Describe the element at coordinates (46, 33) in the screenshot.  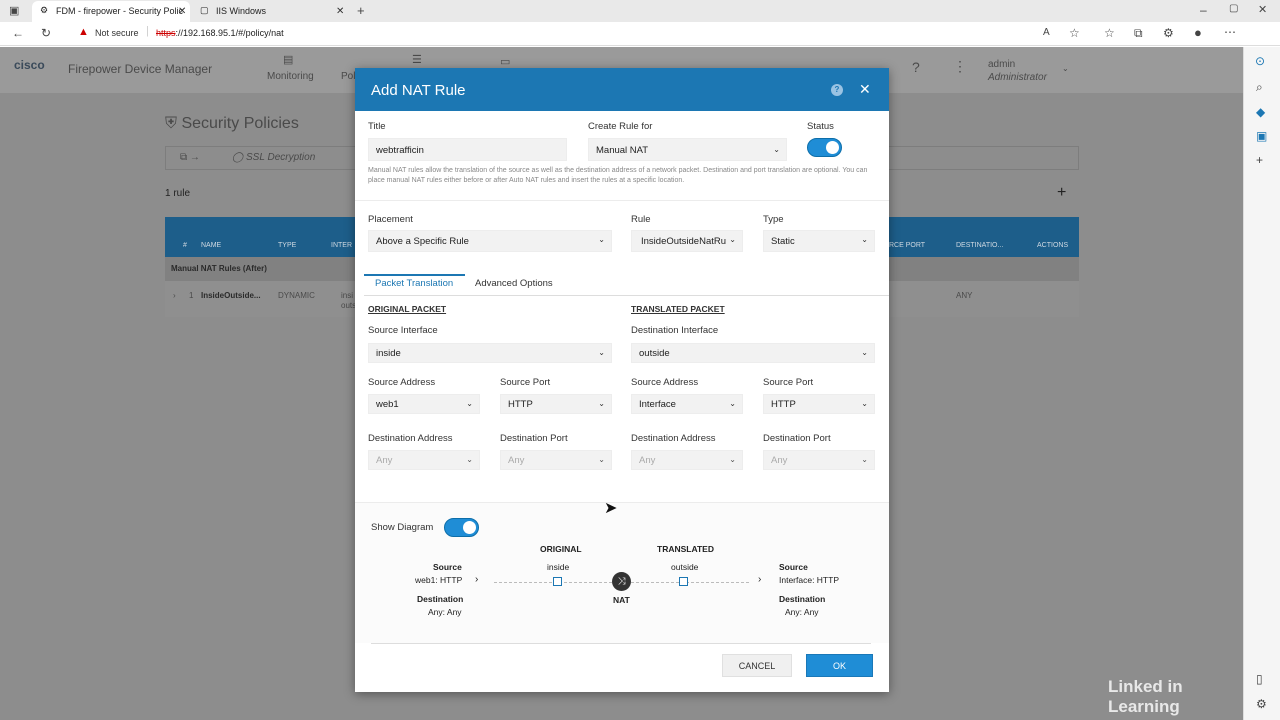
I see `refresh-icon: ↻` at that location.